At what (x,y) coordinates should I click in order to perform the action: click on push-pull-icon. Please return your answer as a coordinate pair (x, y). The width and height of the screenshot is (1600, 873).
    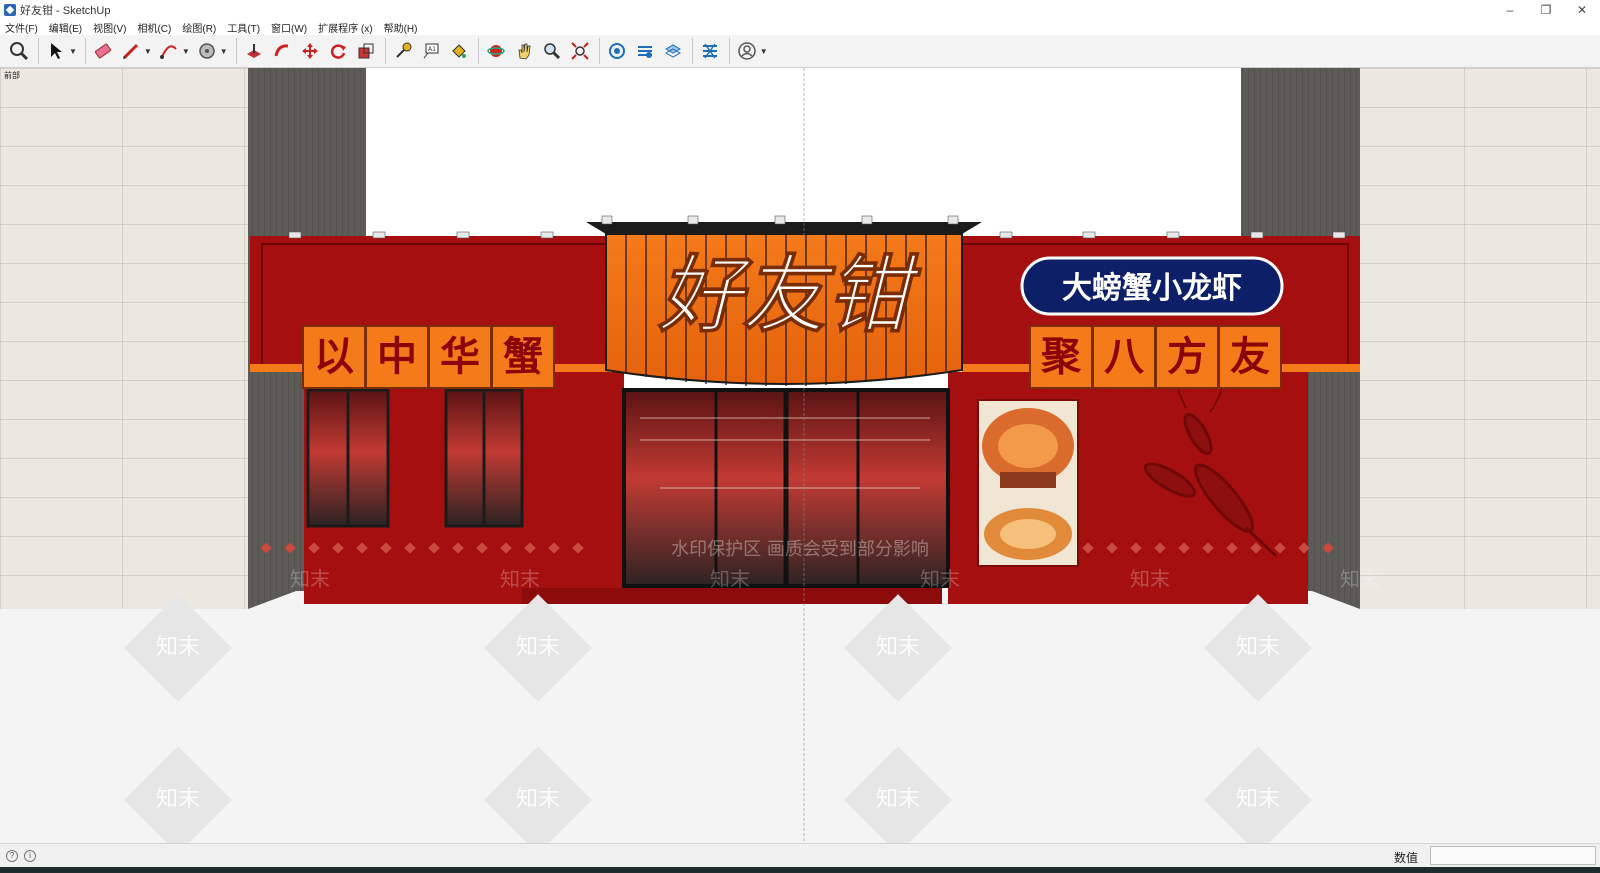
    Looking at the image, I should click on (254, 51).